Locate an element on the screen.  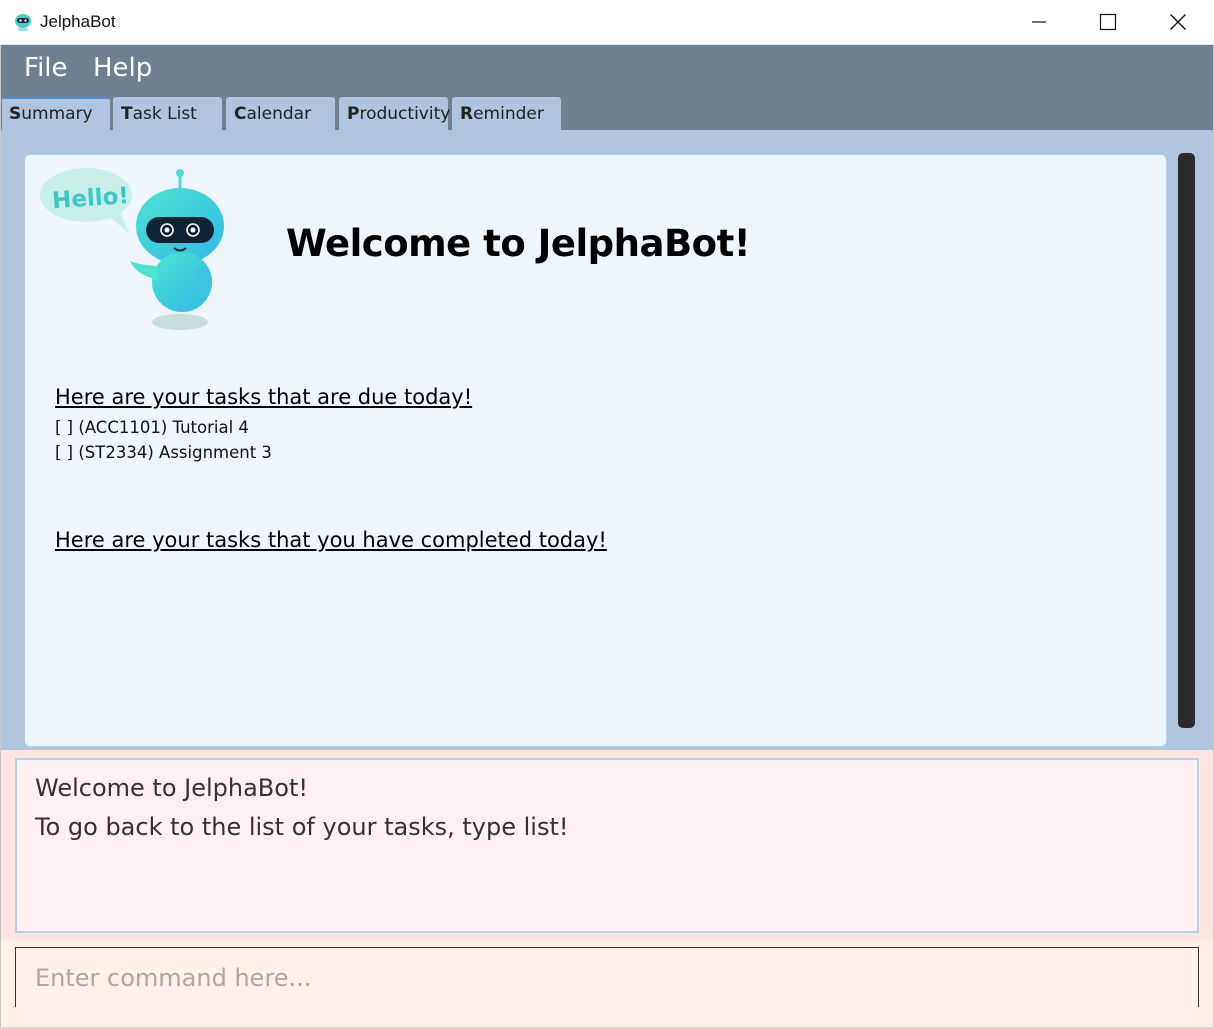
menu-bar: File Help is located at coordinates (607, 71).